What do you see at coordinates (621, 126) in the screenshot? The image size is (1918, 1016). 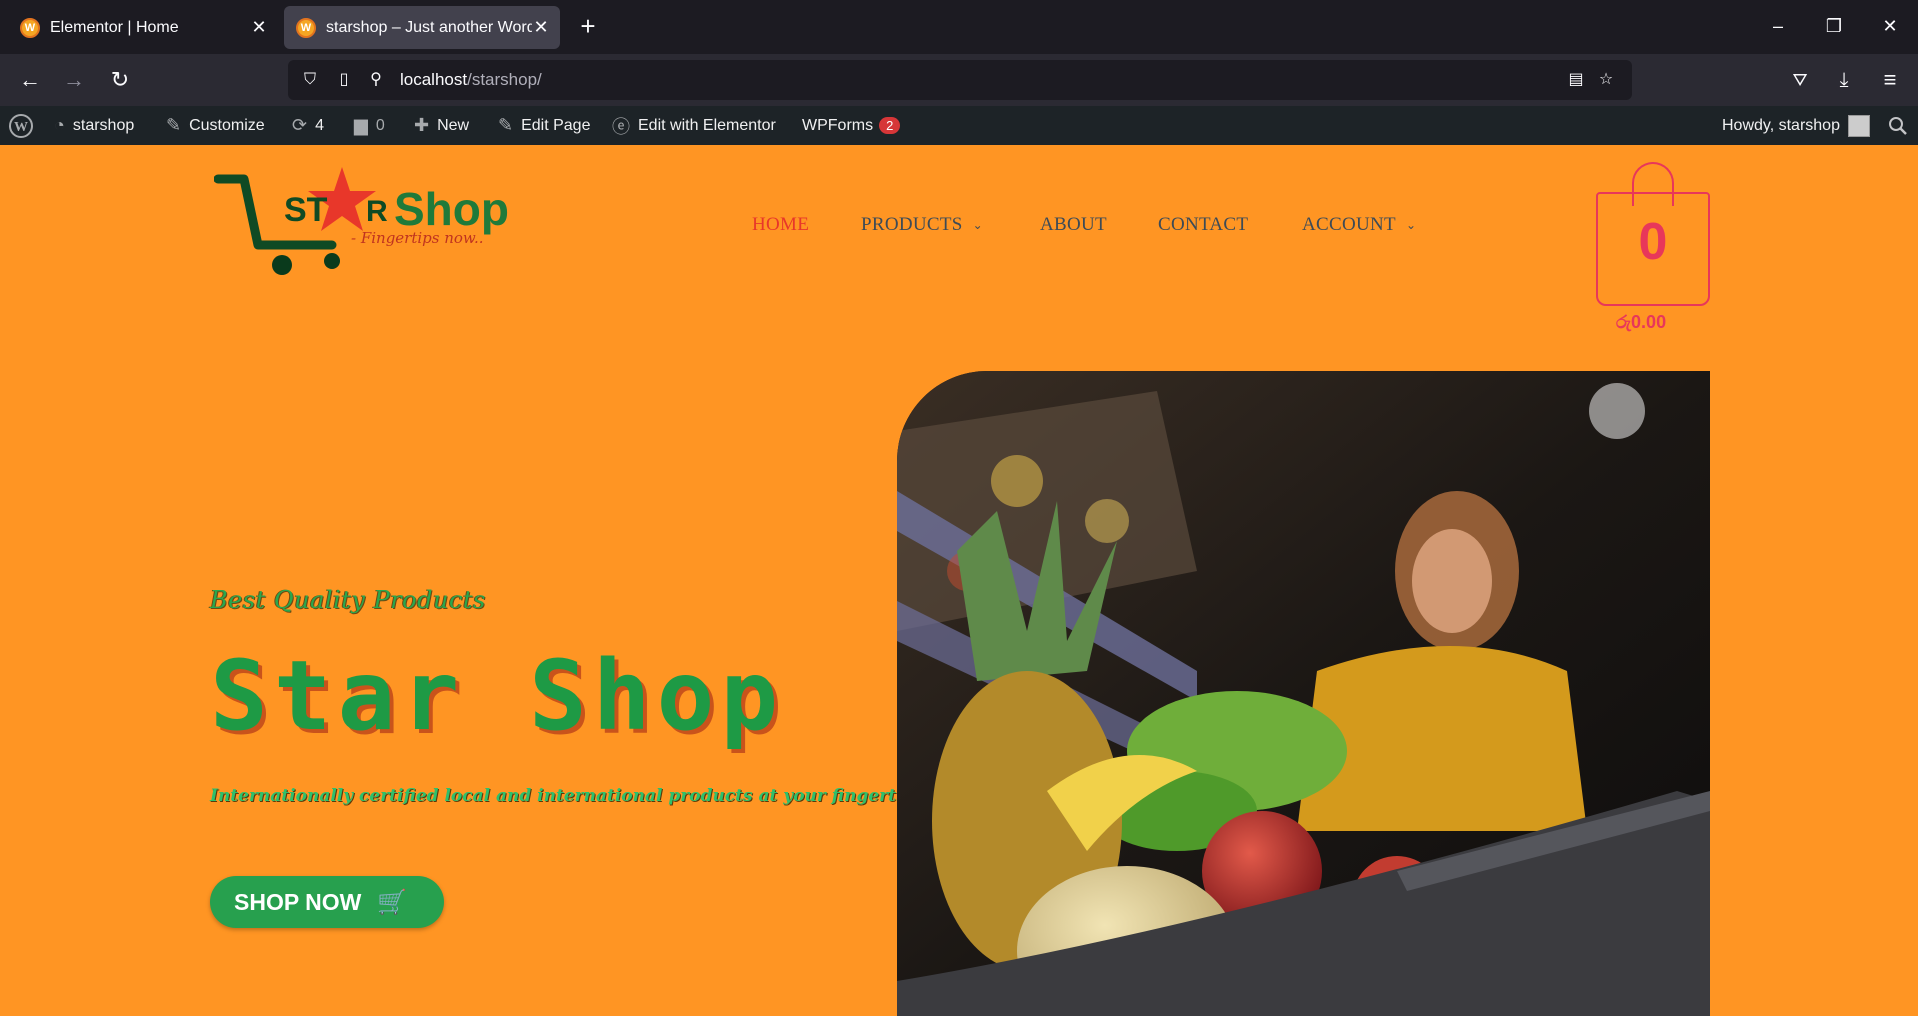 I see `elementor-icon: ⓔ` at bounding box center [621, 126].